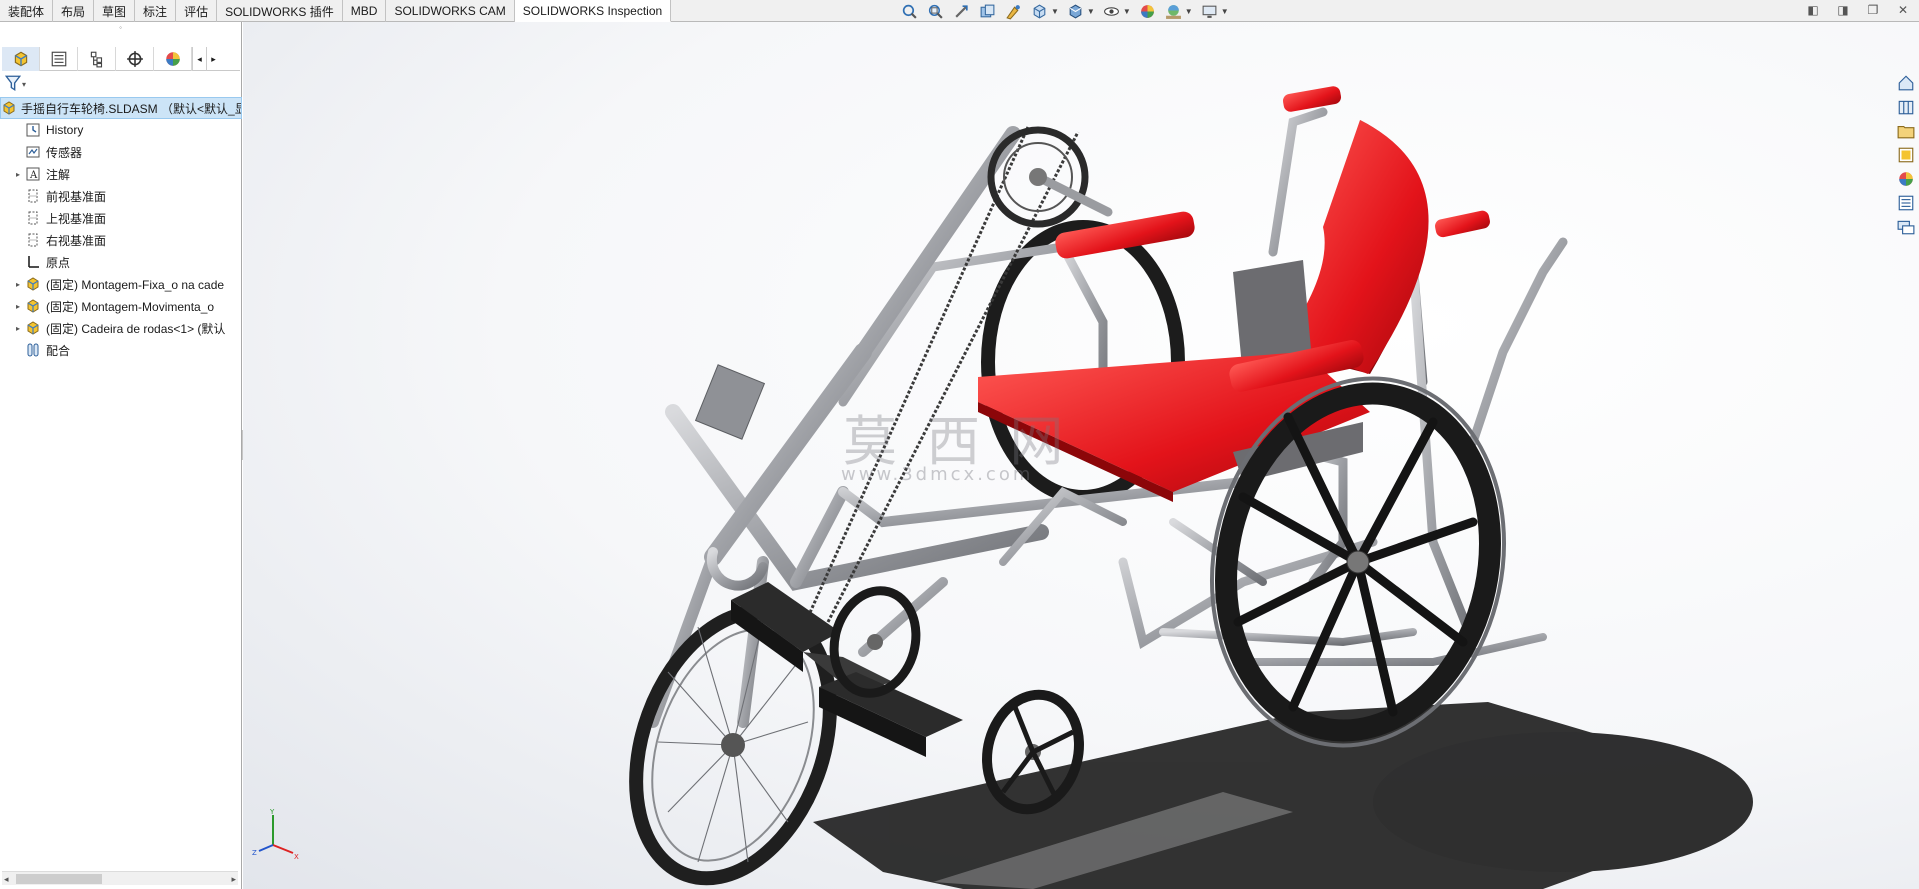 The height and width of the screenshot is (889, 1919). What do you see at coordinates (935, 11) in the screenshot?
I see `zoom-to-area-icon` at bounding box center [935, 11].